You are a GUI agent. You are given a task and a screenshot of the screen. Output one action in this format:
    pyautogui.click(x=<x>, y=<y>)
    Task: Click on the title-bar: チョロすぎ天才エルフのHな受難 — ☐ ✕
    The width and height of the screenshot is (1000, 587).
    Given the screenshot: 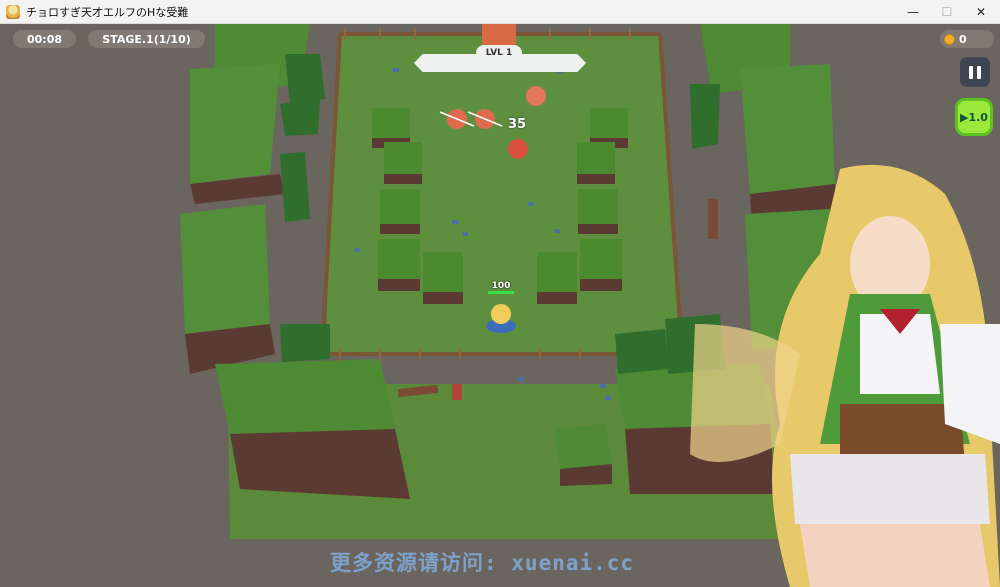 What is the action you would take?
    pyautogui.click(x=500, y=12)
    